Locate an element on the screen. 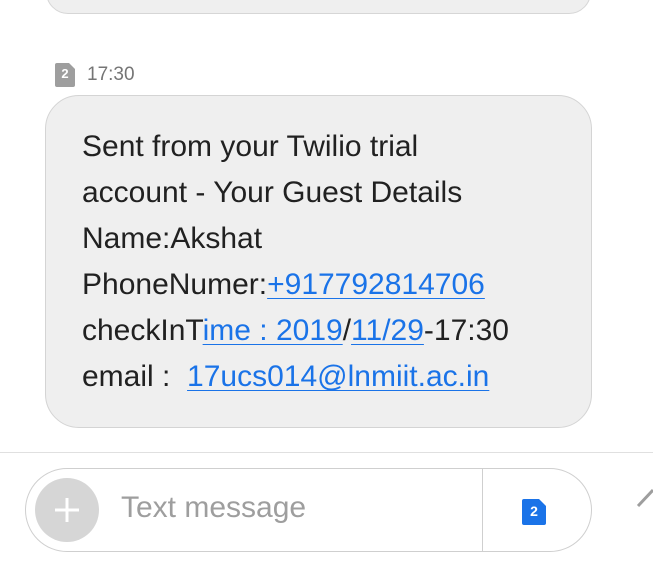  add-attachment-button is located at coordinates (67, 510).